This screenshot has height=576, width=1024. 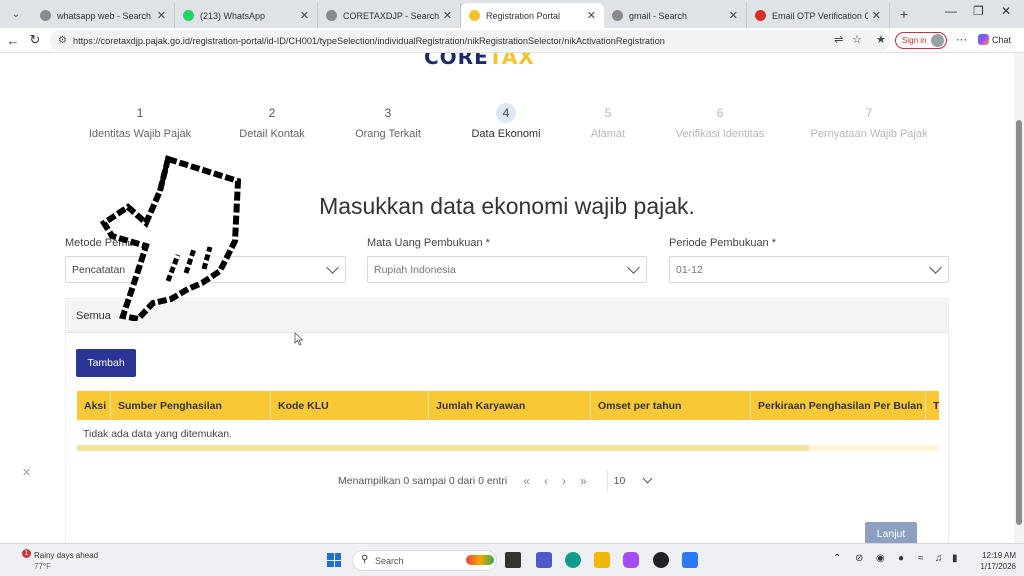 I want to click on step-number: 2, so click(x=272, y=113).